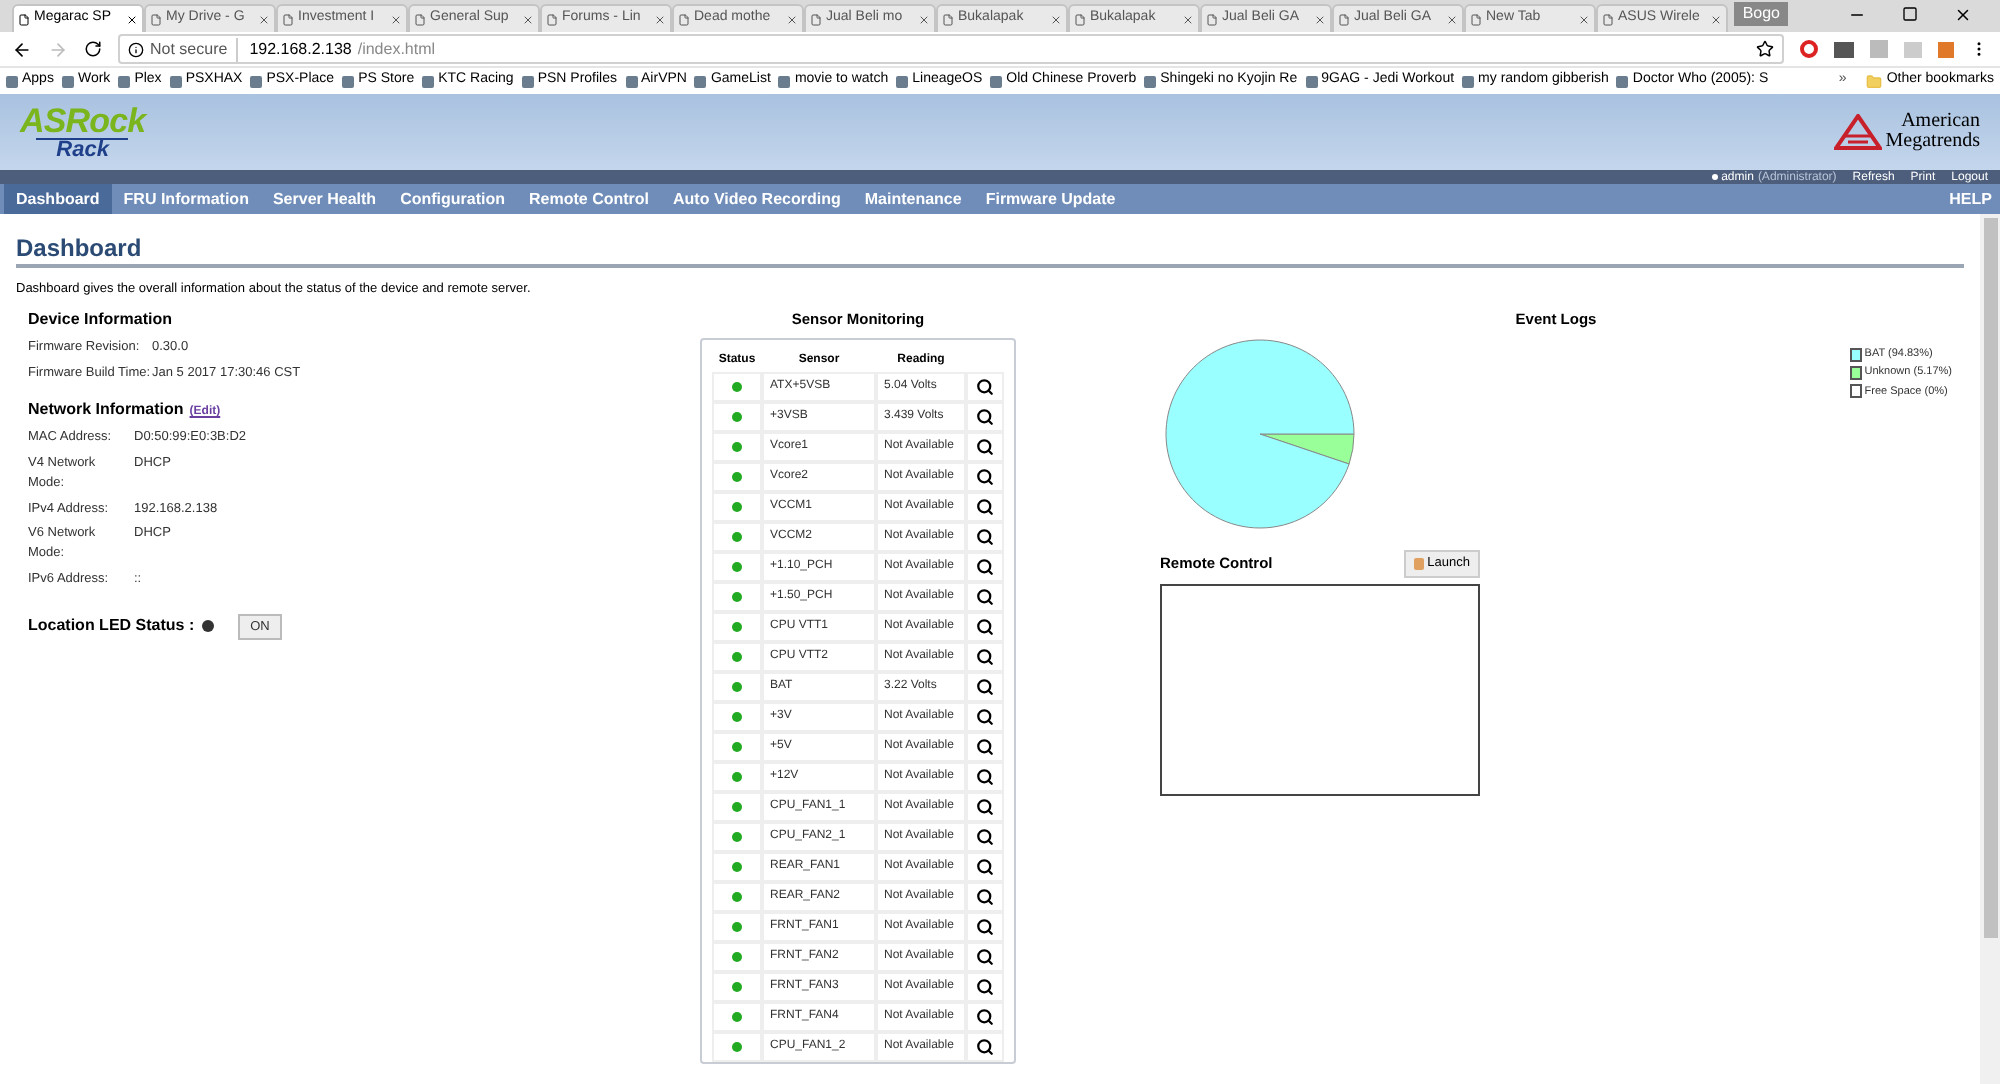  I want to click on section-title: Network Information, so click(106, 410).